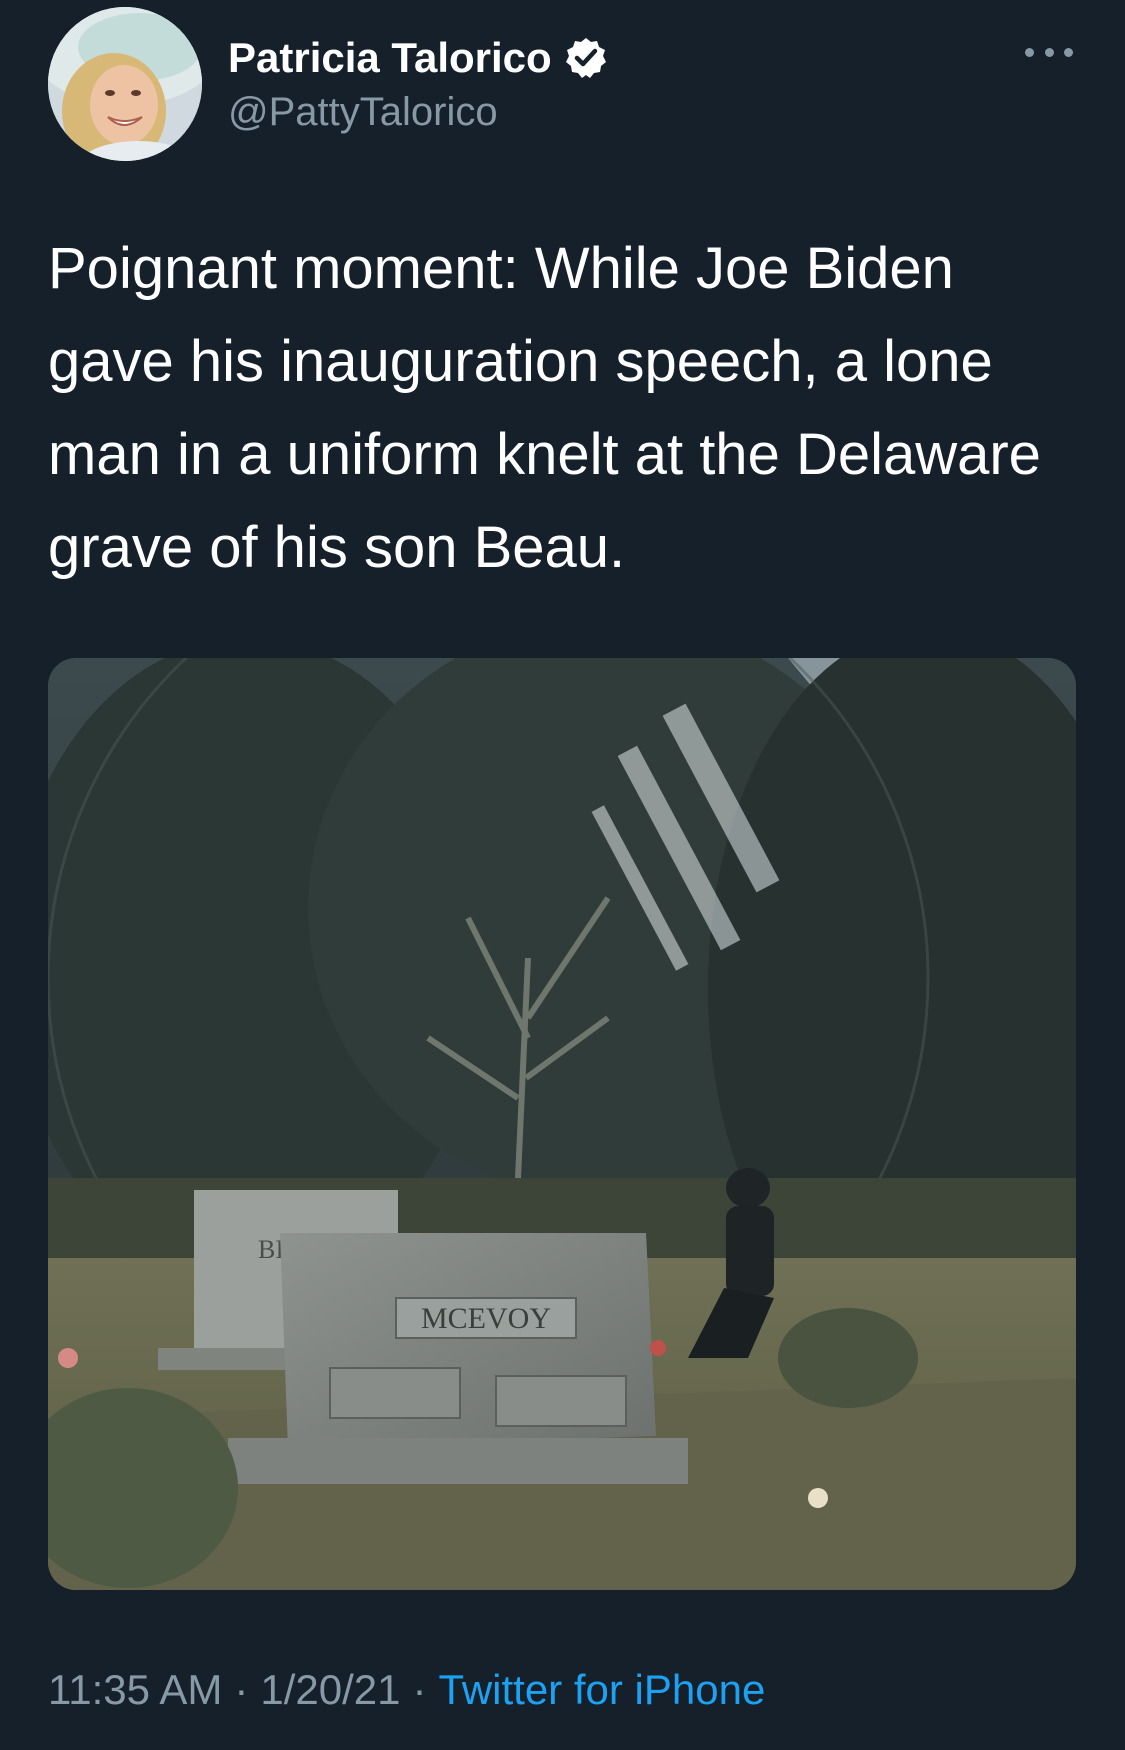 Image resolution: width=1125 pixels, height=1750 pixels. What do you see at coordinates (601, 1689) in the screenshot?
I see `tweet-source-link: Twitter for iPhone` at bounding box center [601, 1689].